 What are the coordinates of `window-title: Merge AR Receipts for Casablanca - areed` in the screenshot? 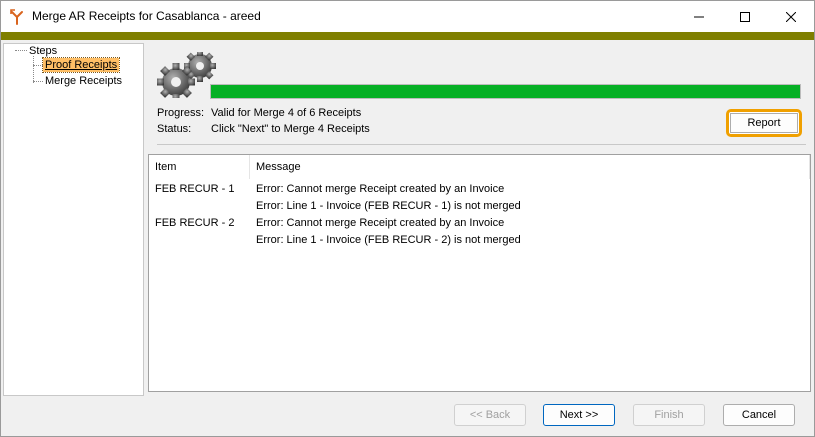 It's located at (146, 16).